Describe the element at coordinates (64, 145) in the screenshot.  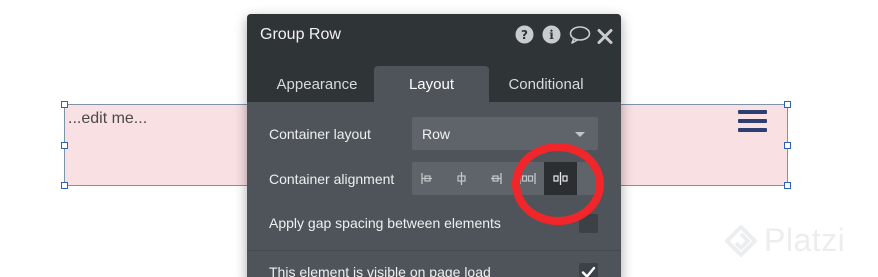
I see `resize-handle-left` at that location.